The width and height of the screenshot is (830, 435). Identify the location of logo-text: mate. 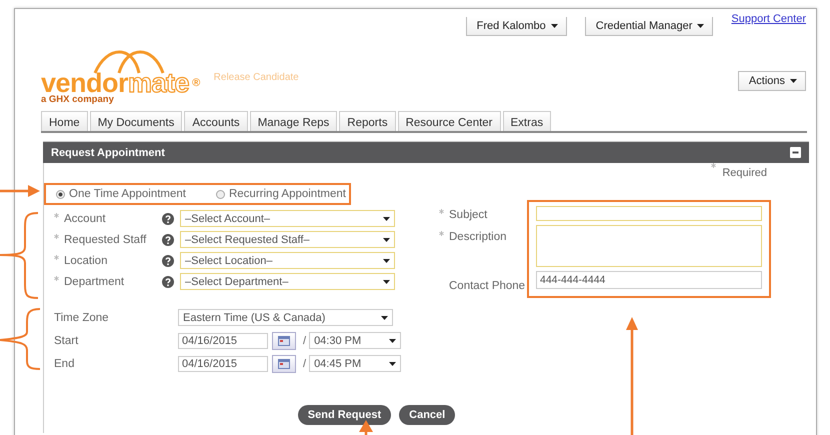
(159, 83).